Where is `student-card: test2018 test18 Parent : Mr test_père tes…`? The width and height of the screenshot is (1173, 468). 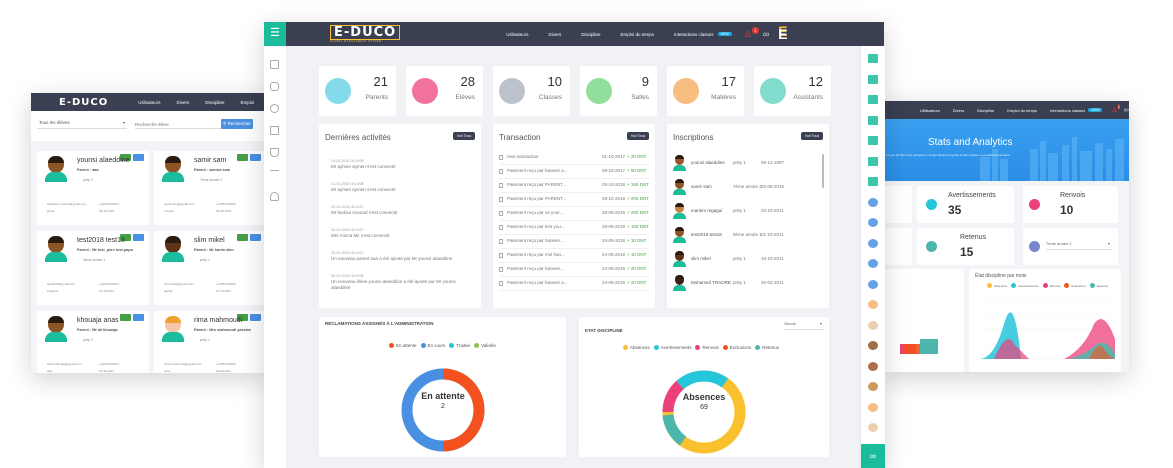 student-card: test2018 test18 Parent : Mr test_père tes… is located at coordinates (93, 268).